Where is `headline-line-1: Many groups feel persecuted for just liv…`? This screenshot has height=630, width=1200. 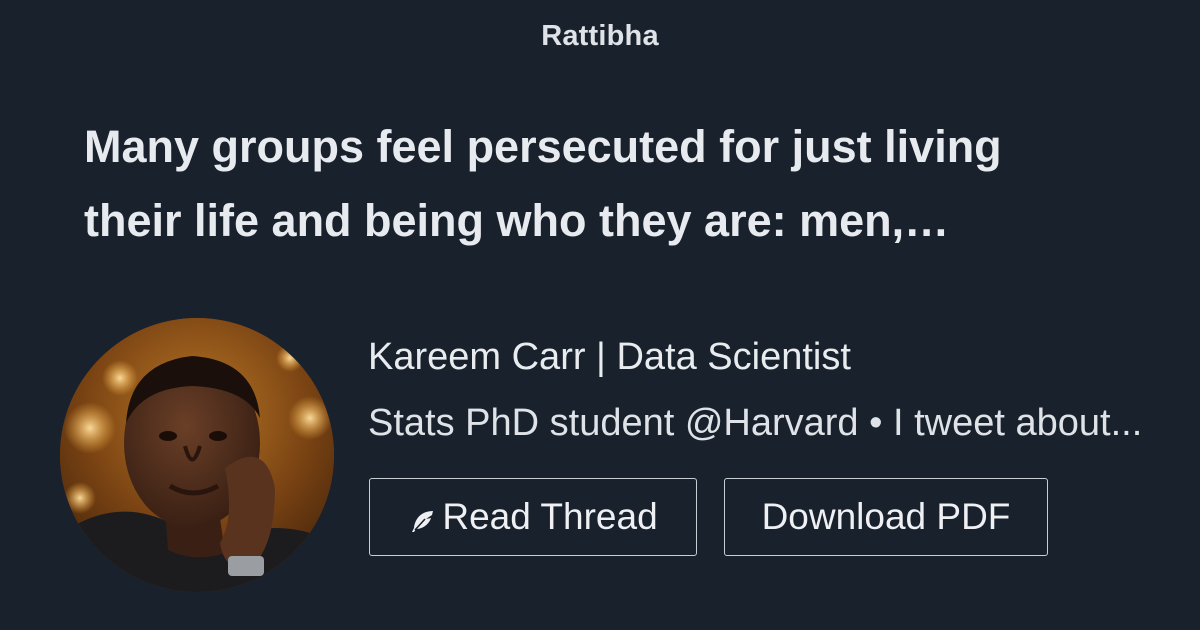 headline-line-1: Many groups feel persecuted for just liv… is located at coordinates (543, 146).